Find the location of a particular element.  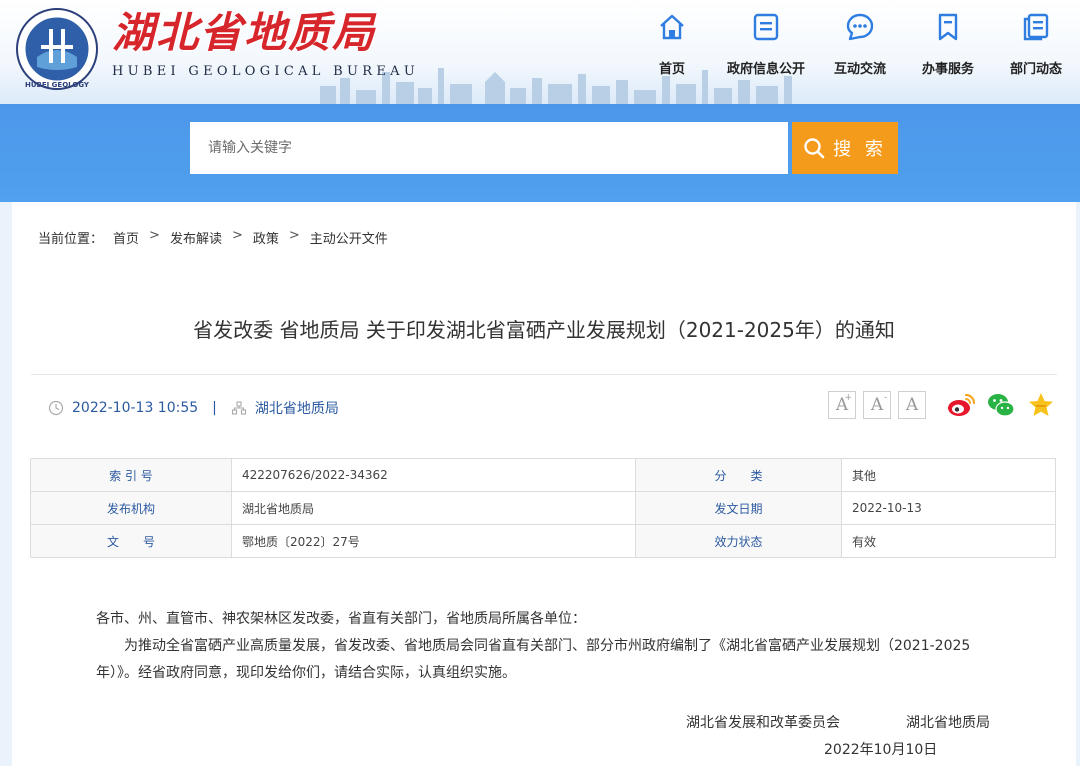

organization-icon is located at coordinates (238, 408).